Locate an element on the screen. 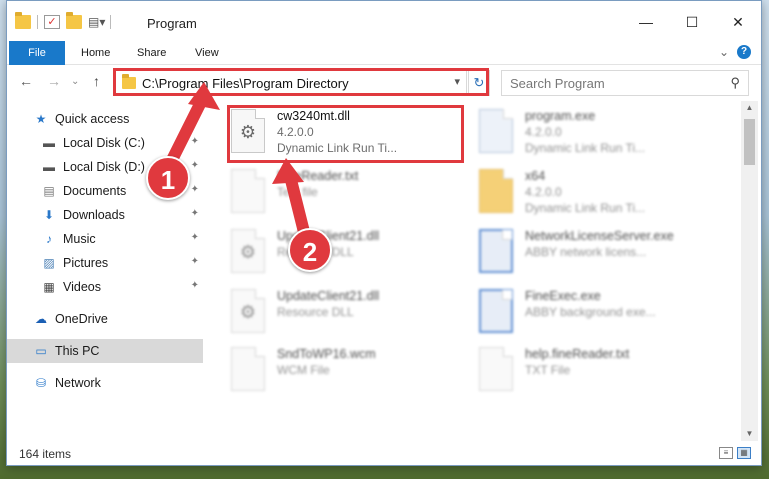 Image resolution: width=769 pixels, height=479 pixels. sidebar-item-label: Documents is located at coordinates (95, 191).